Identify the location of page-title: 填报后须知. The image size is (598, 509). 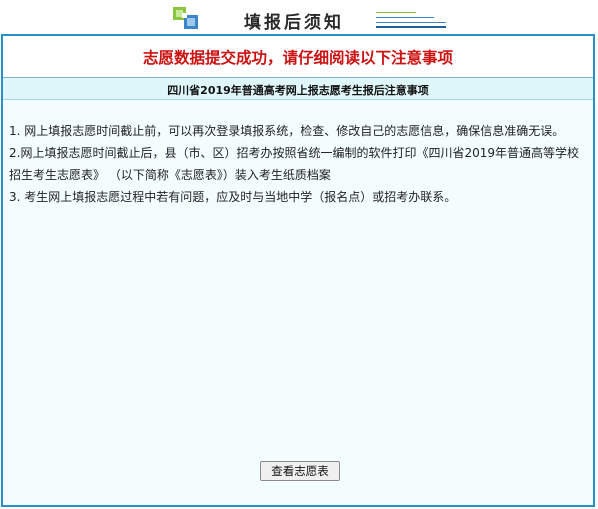
(294, 23).